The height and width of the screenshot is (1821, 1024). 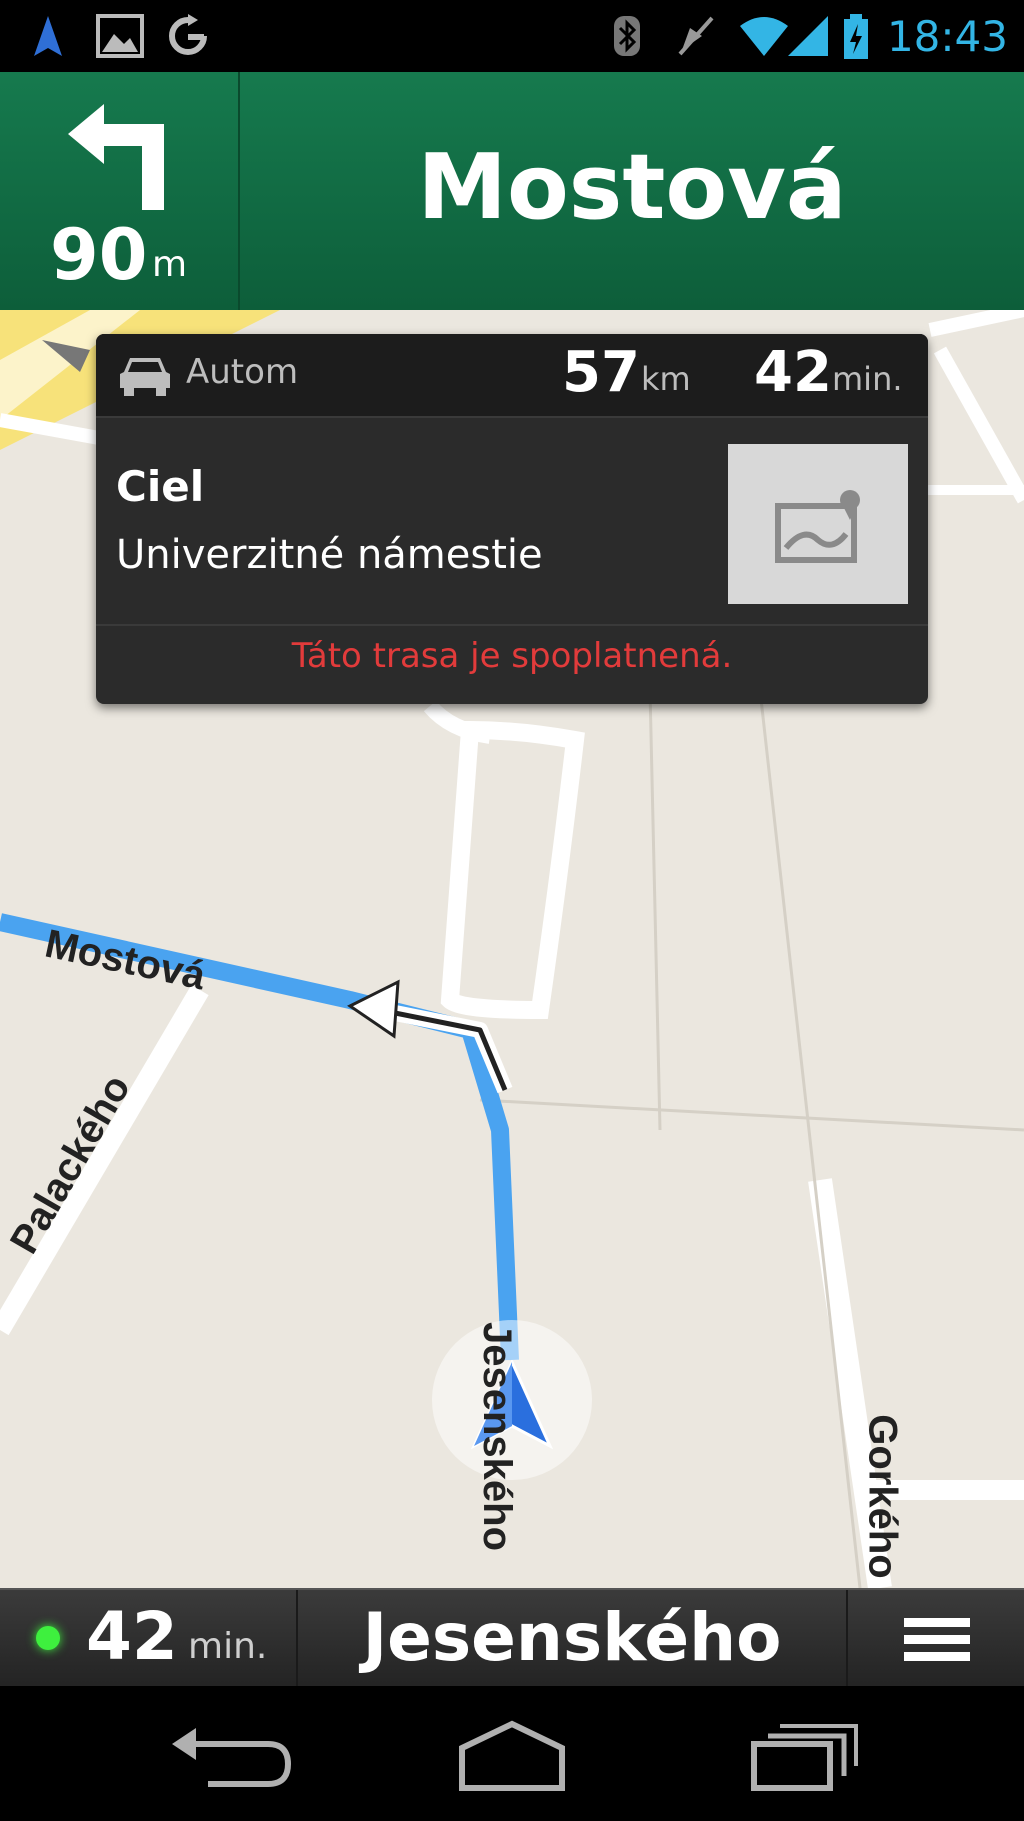 What do you see at coordinates (512, 36) in the screenshot?
I see `status-bar: 18:43` at bounding box center [512, 36].